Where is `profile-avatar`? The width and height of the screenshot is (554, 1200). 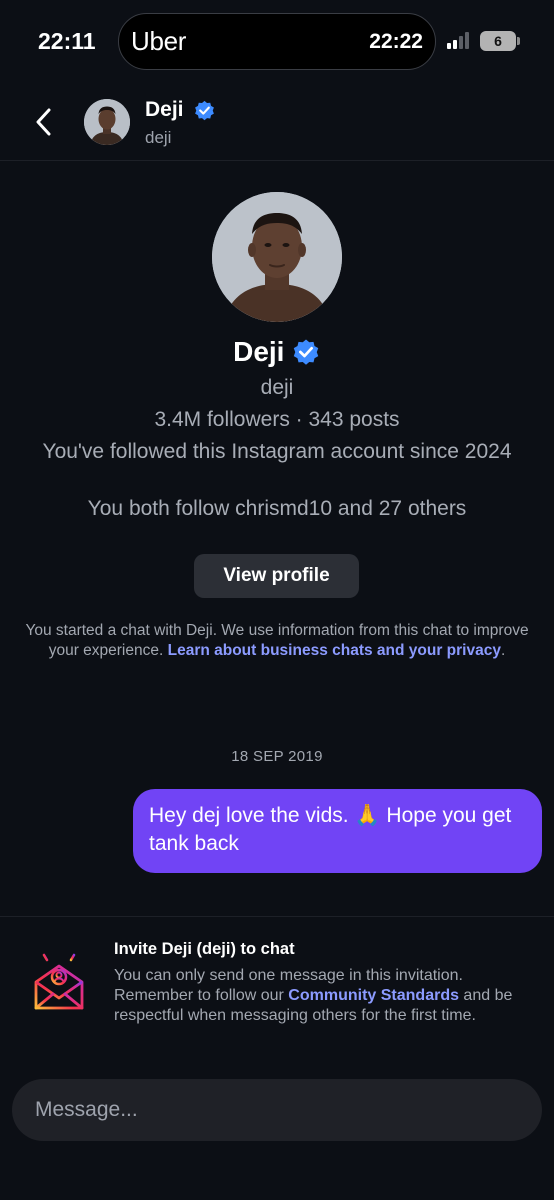 profile-avatar is located at coordinates (277, 257).